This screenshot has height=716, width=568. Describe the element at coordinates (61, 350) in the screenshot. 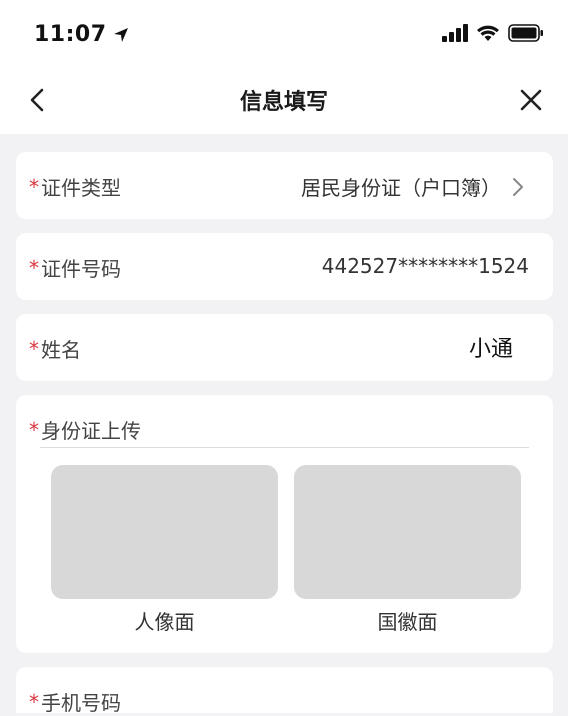

I see `name-label-text: 姓名` at that location.